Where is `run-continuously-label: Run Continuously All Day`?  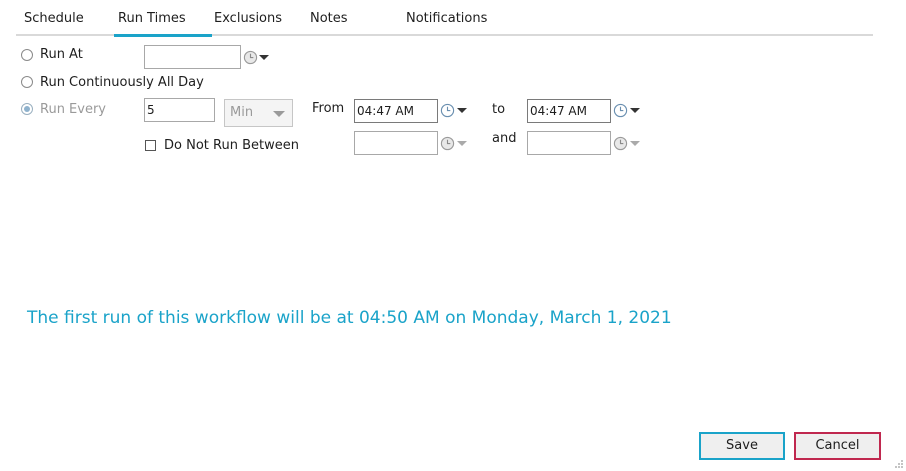
run-continuously-label: Run Continuously All Day is located at coordinates (122, 82).